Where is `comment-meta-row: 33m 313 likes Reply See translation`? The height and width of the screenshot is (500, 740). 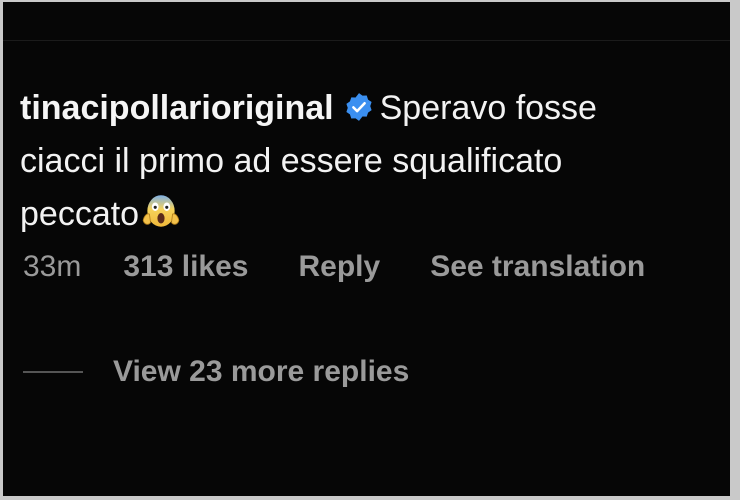 comment-meta-row: 33m 313 likes Reply See translation is located at coordinates (334, 267).